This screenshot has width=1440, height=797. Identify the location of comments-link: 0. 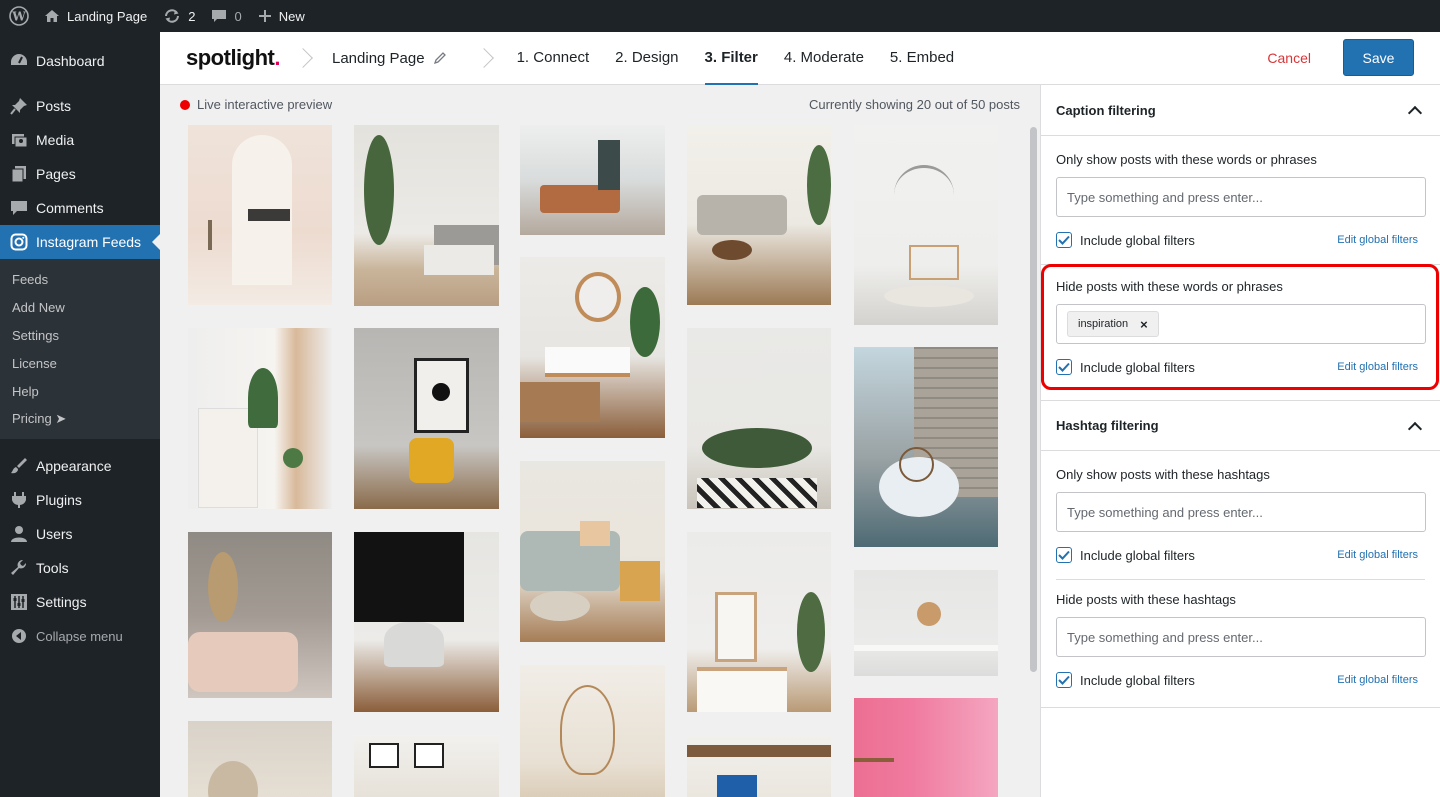
(226, 16).